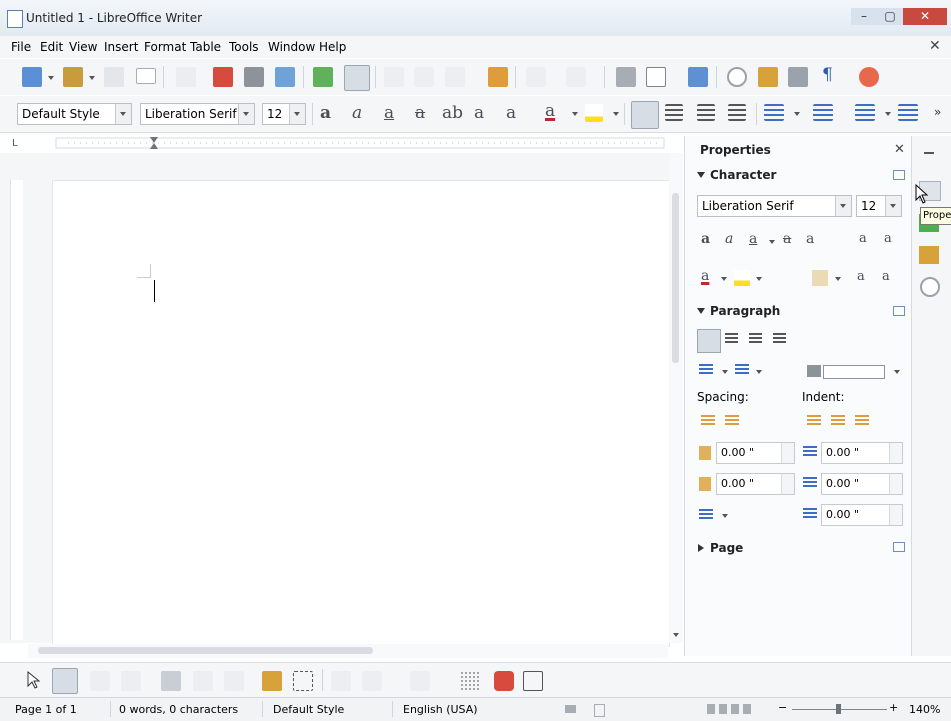  What do you see at coordinates (698, 77) in the screenshot?
I see `image-icon` at bounding box center [698, 77].